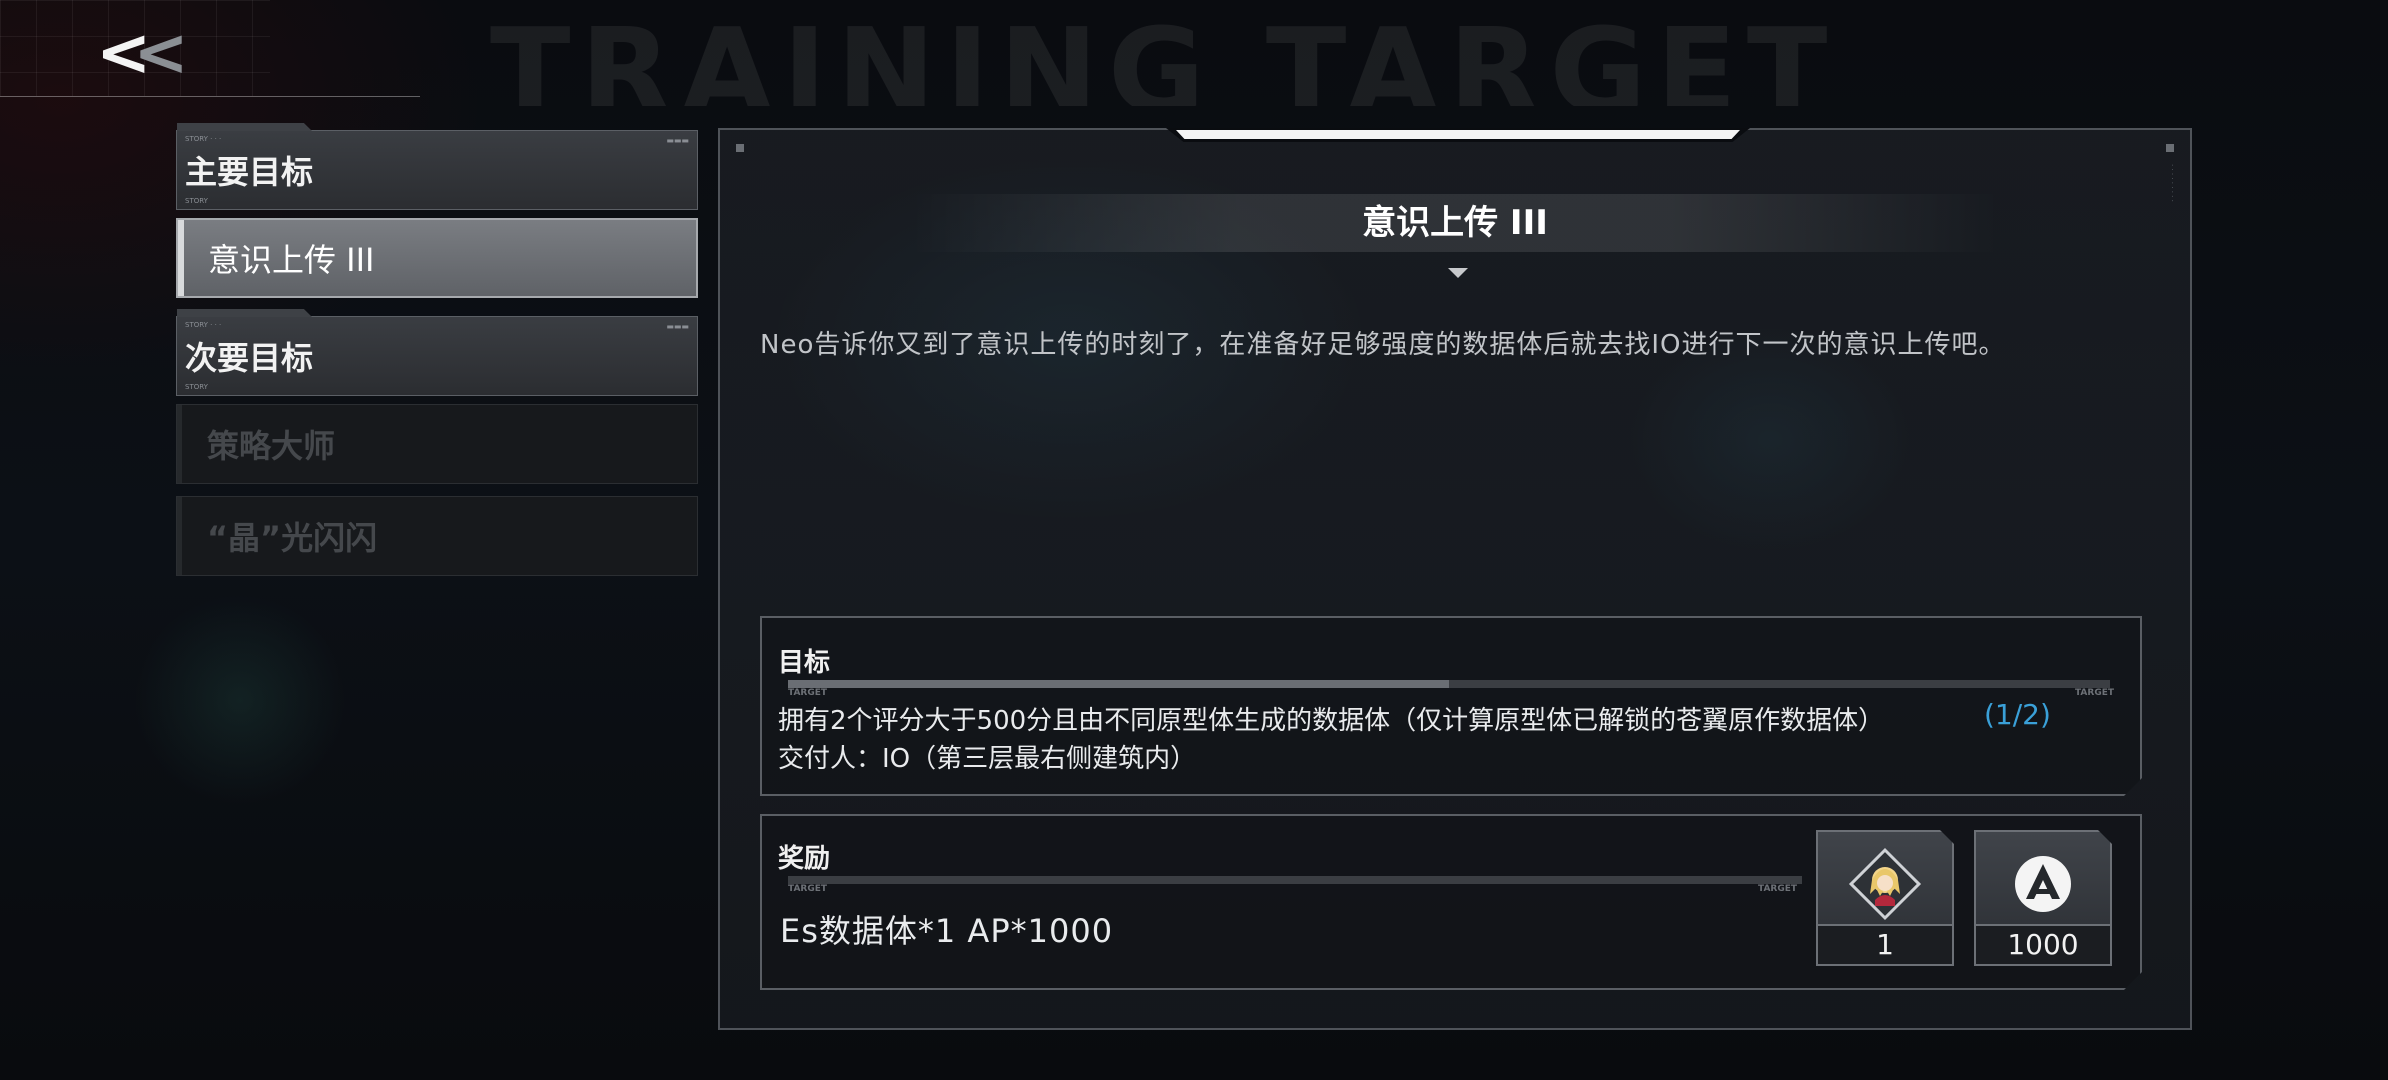 The image size is (2388, 1080). I want to click on sidebar-item-strategy-master: 策略大师, so click(437, 444).